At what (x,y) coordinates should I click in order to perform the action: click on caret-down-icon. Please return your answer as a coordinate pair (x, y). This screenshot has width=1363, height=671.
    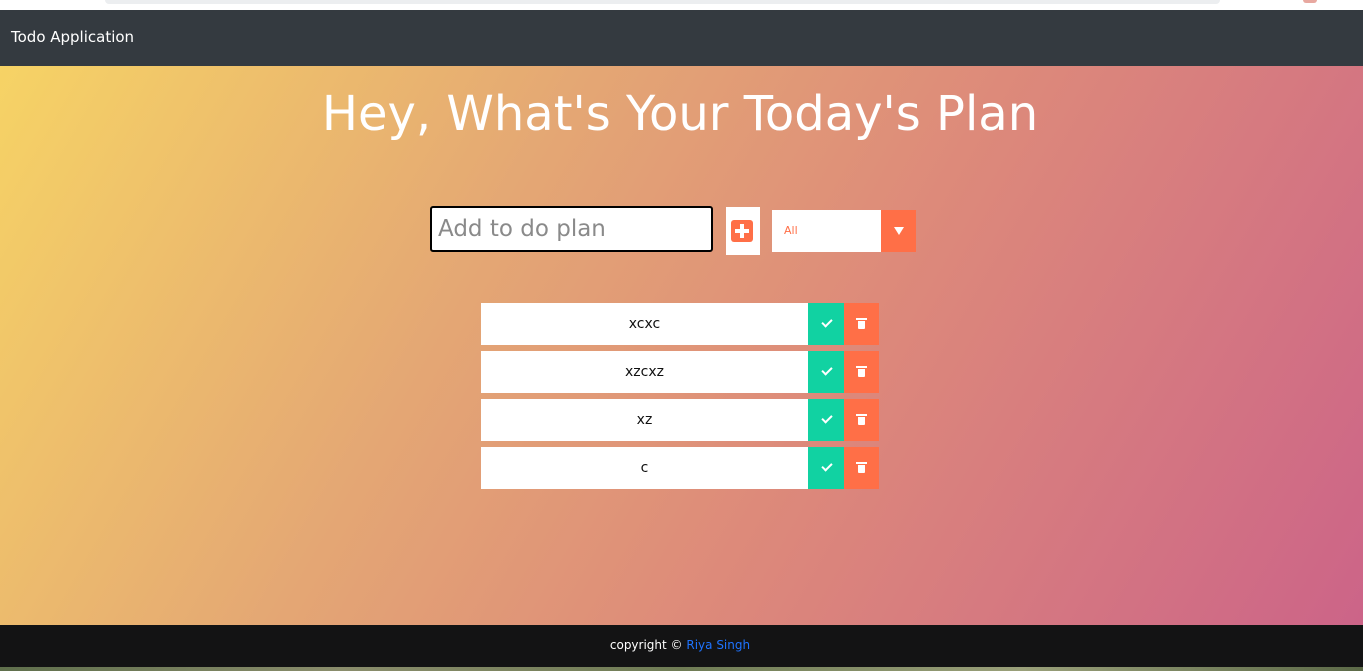
    Looking at the image, I should click on (898, 231).